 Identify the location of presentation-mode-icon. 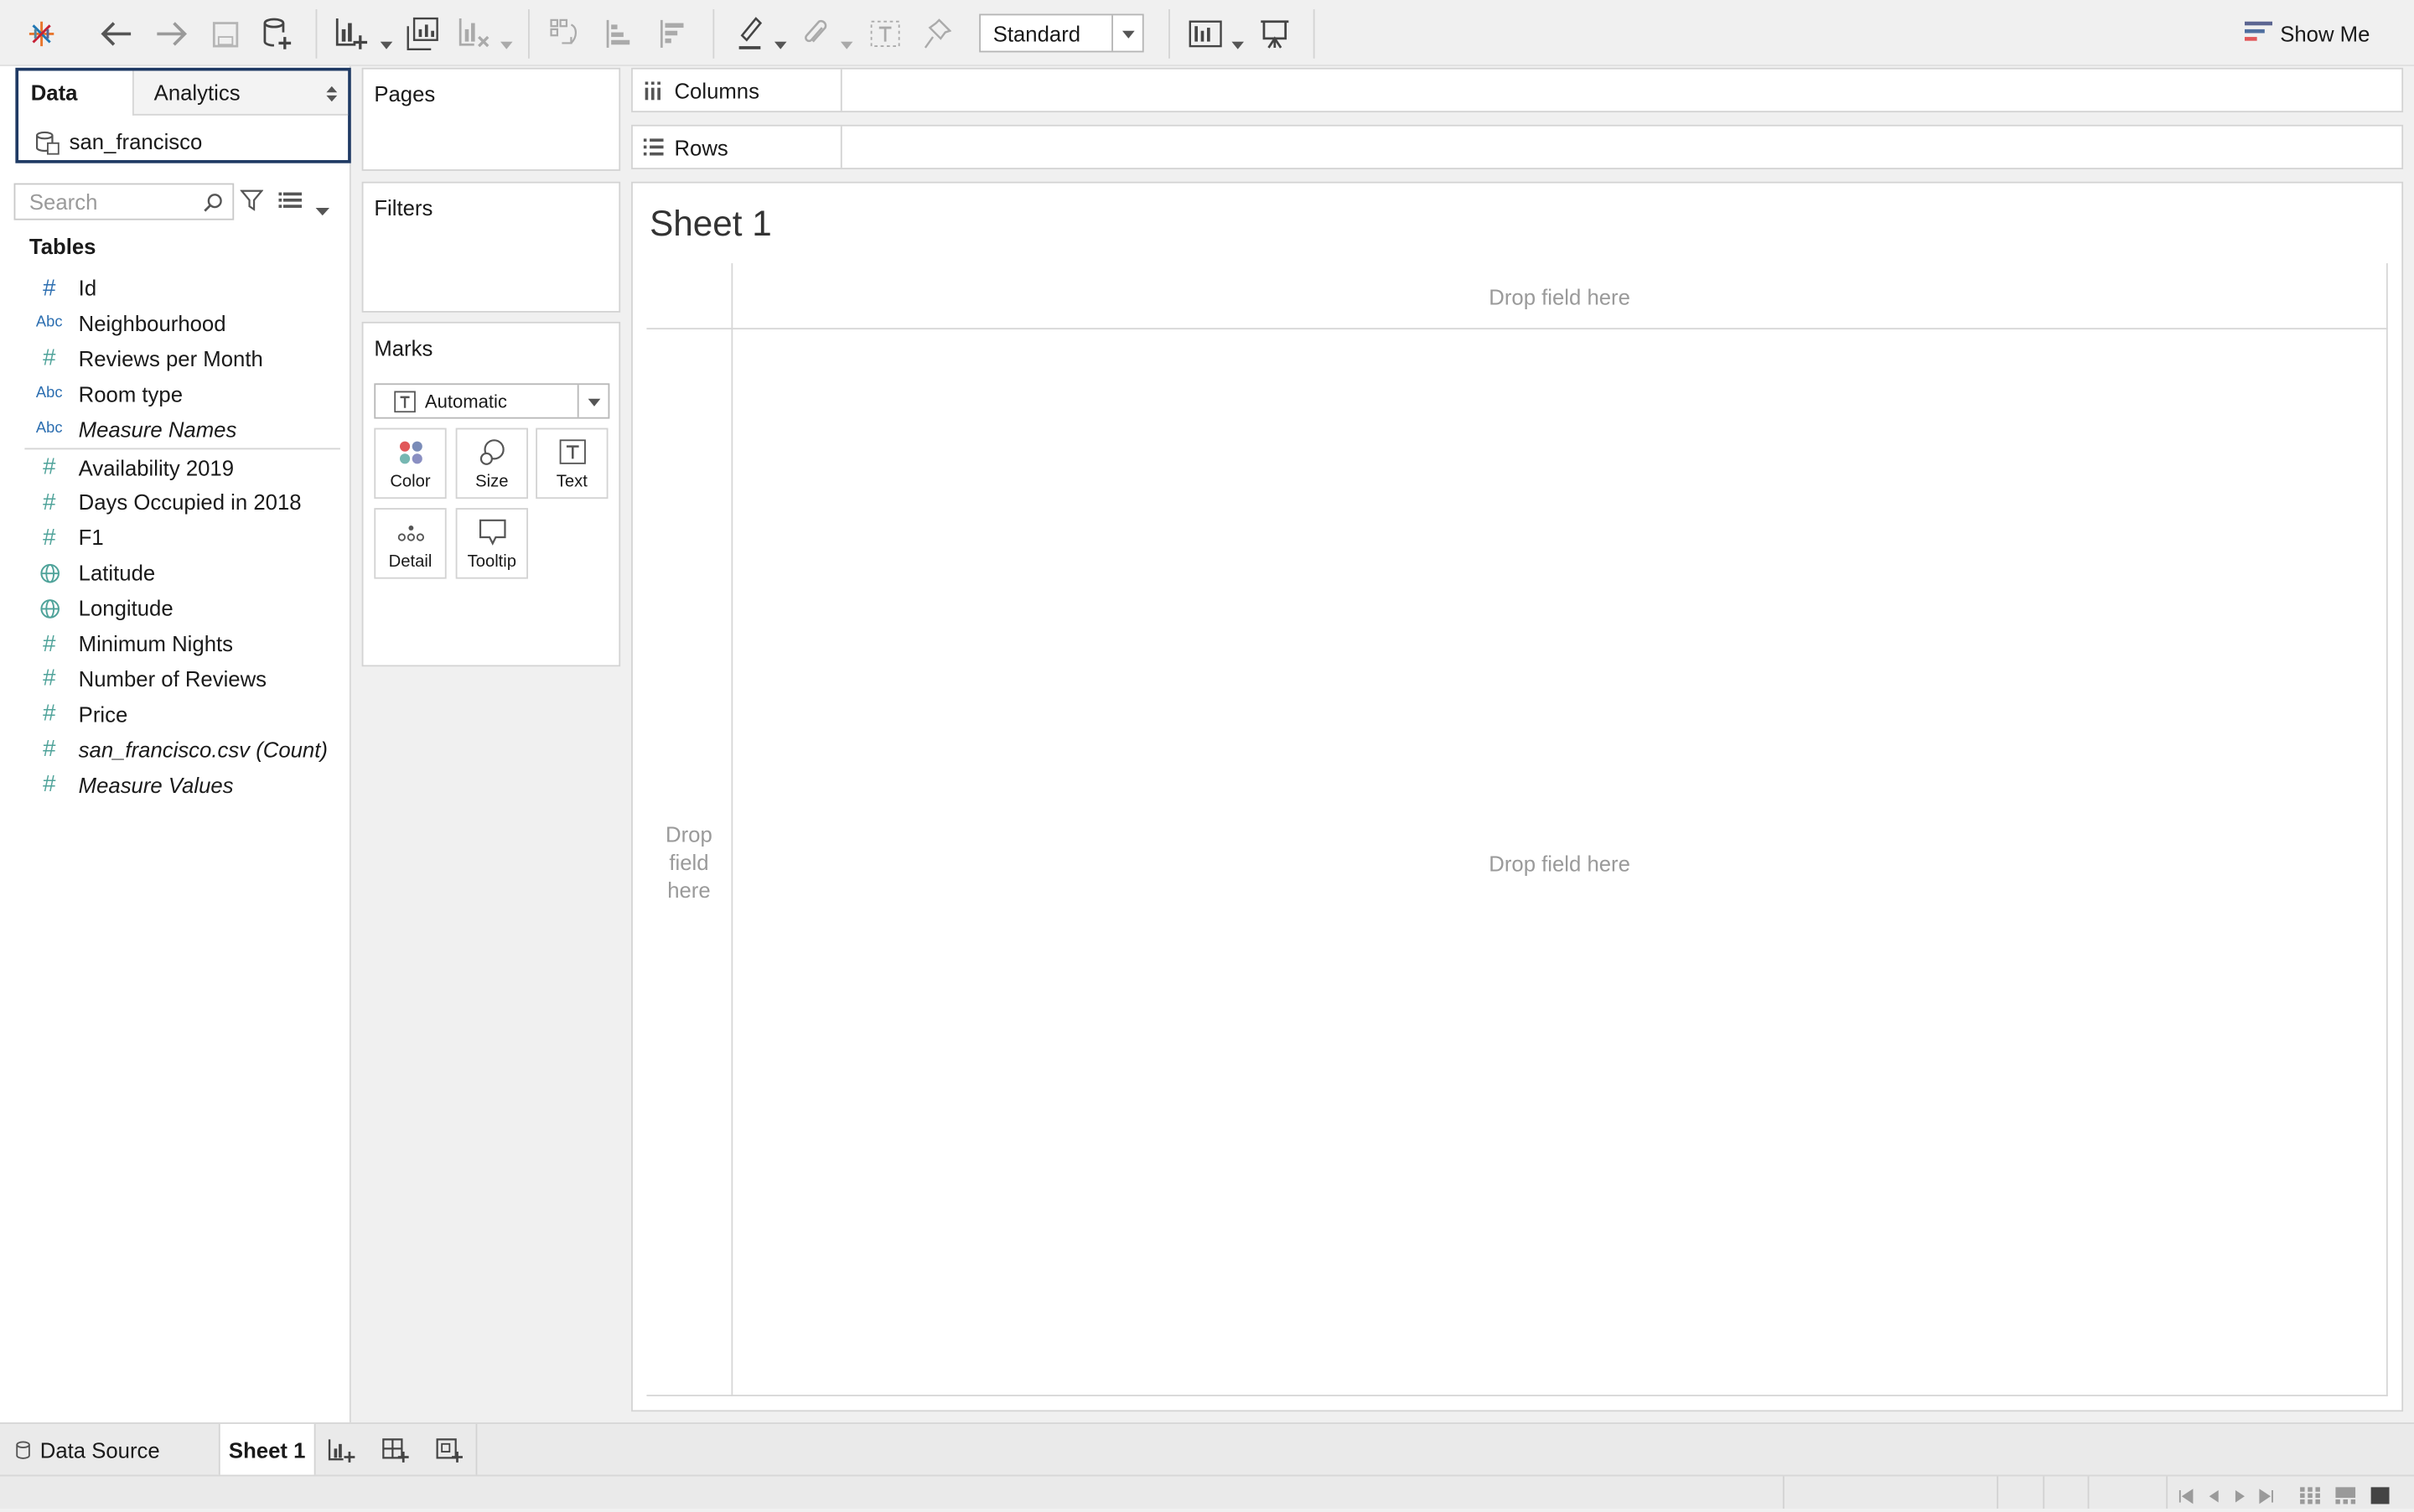
(1275, 33).